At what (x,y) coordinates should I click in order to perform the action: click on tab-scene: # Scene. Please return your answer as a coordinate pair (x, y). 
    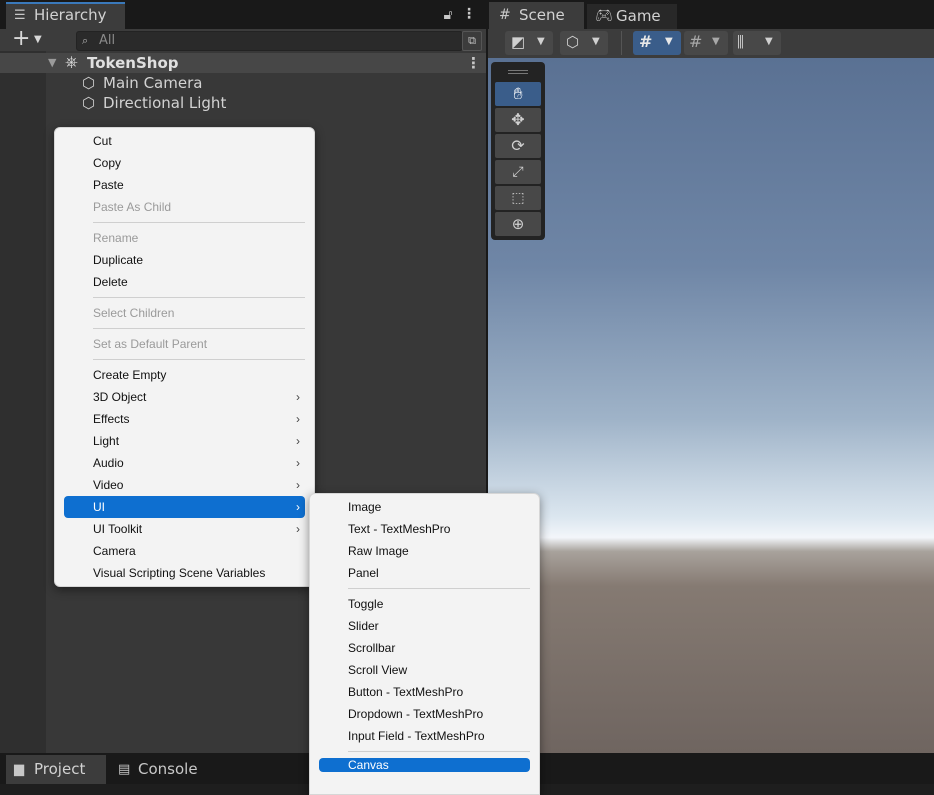
    Looking at the image, I should click on (536, 15).